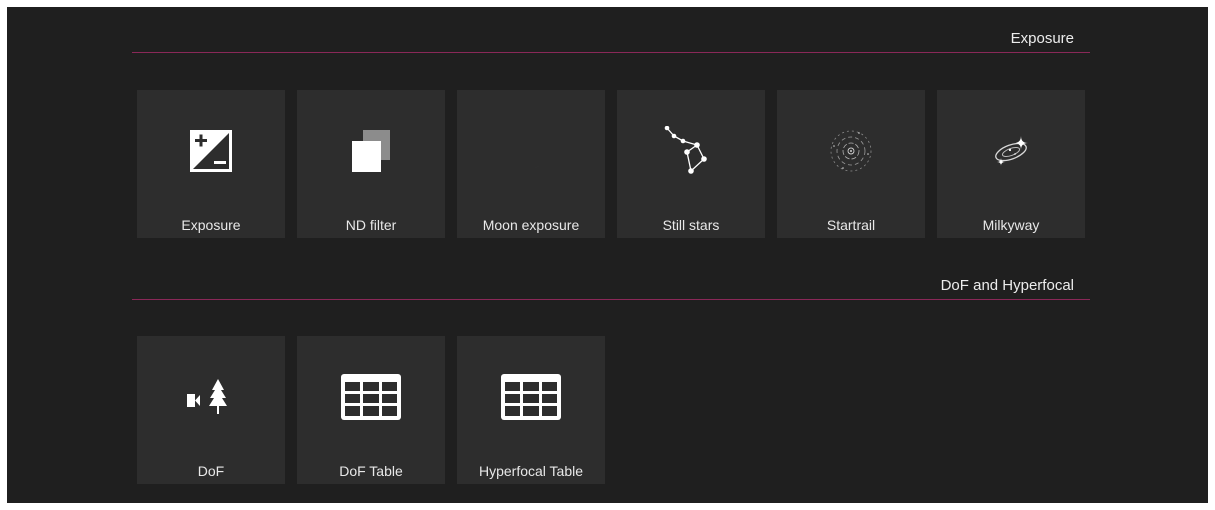  What do you see at coordinates (371, 471) in the screenshot?
I see `tile-label: DoF Table` at bounding box center [371, 471].